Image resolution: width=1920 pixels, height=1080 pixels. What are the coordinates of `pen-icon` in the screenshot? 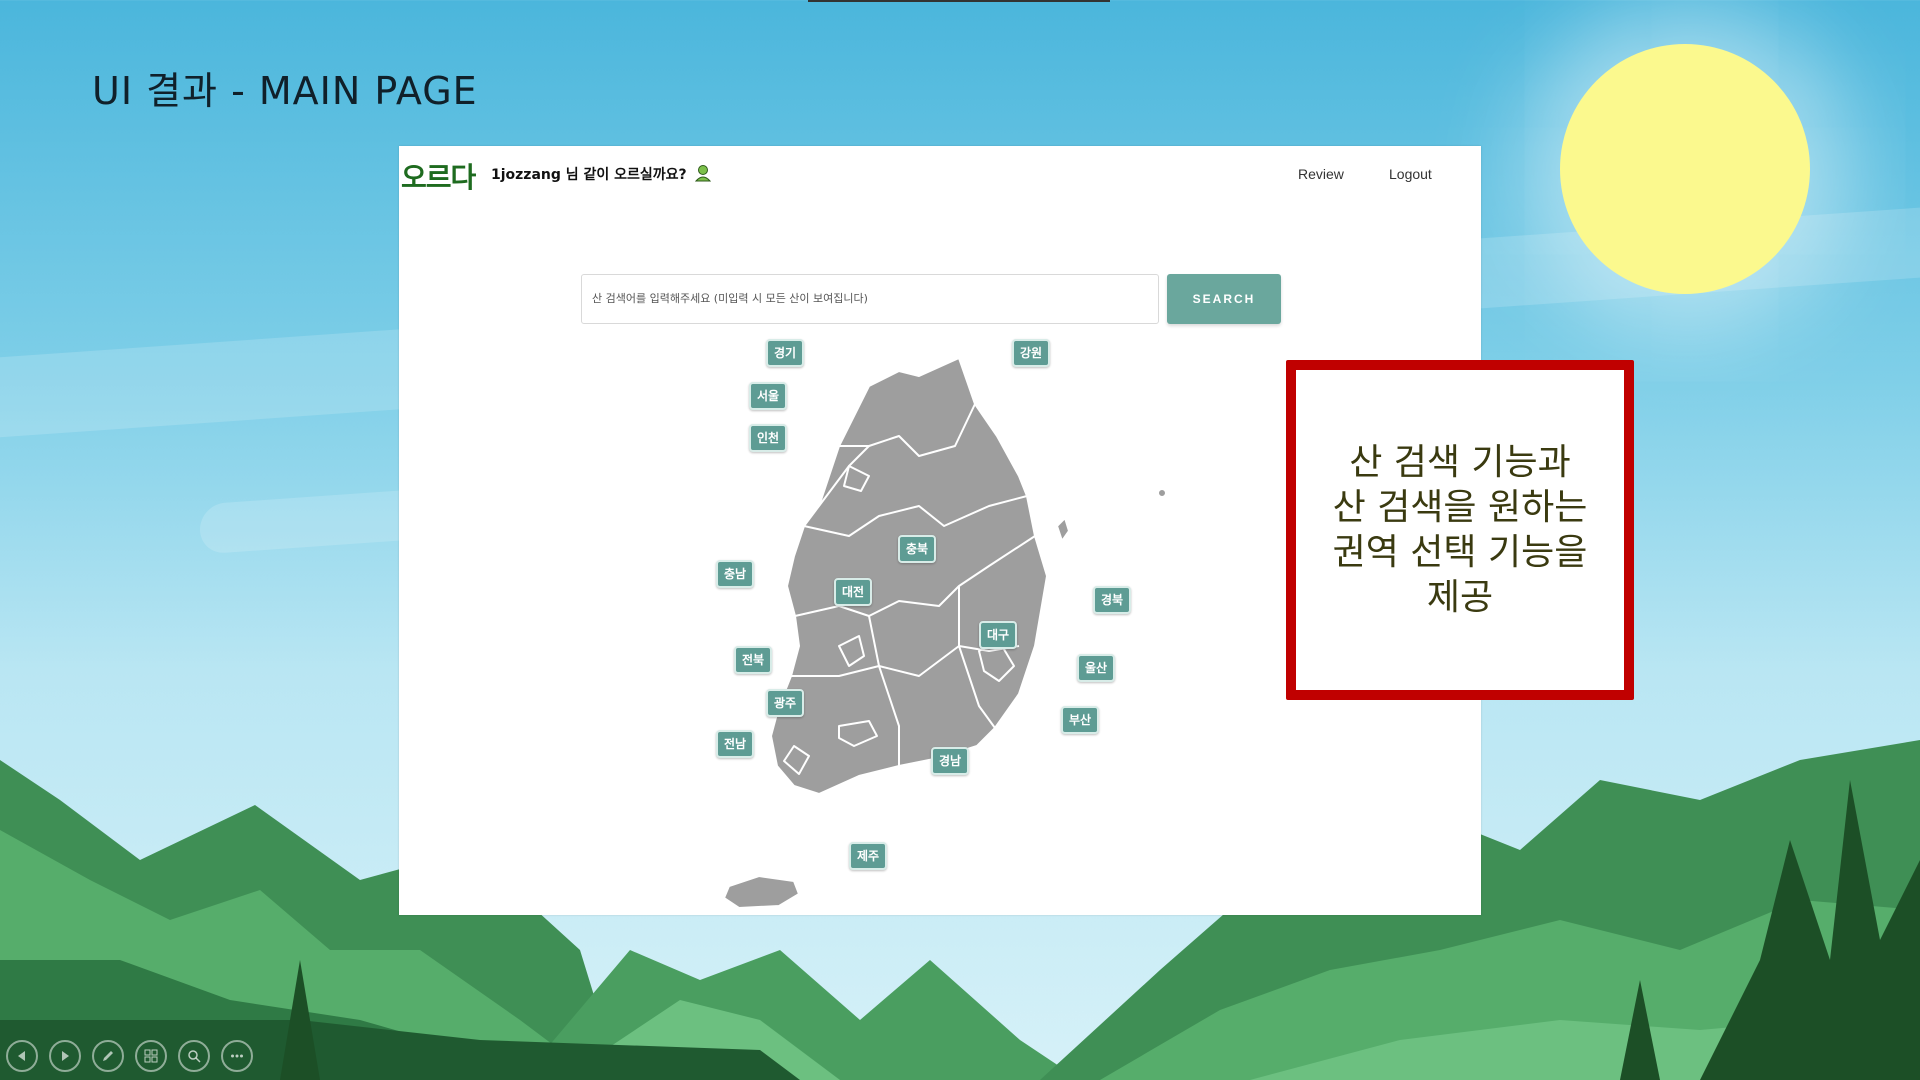 It's located at (108, 1056).